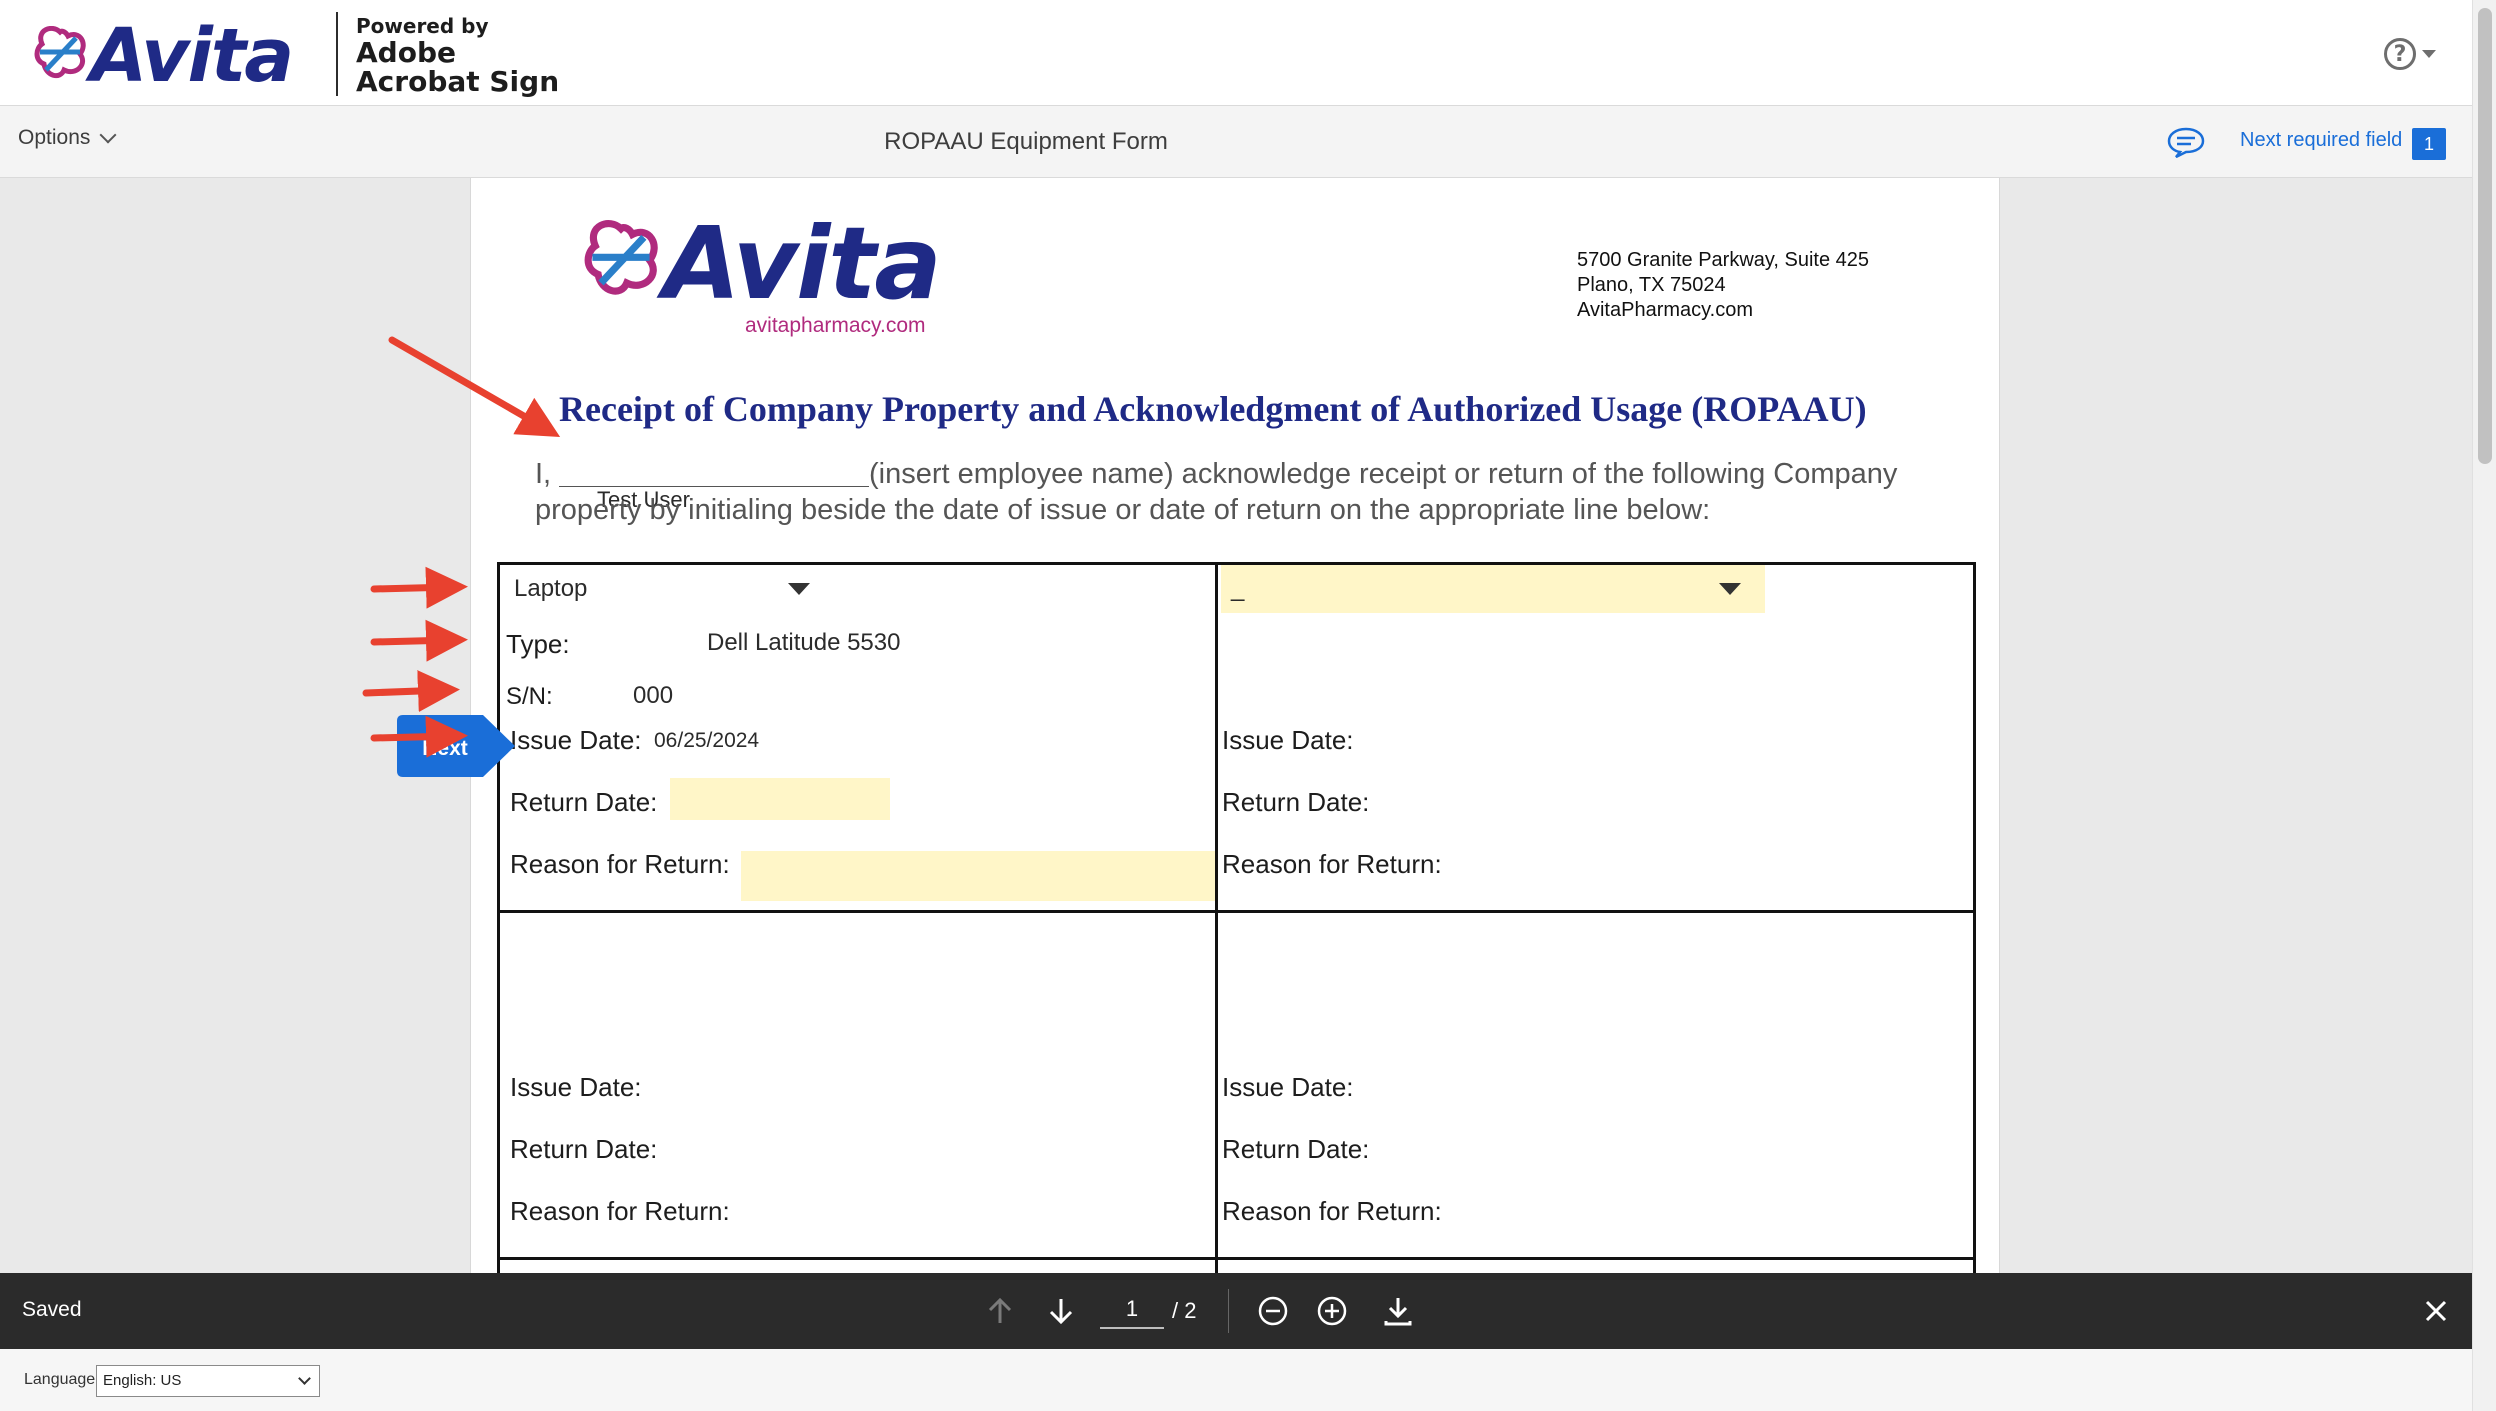 The width and height of the screenshot is (2496, 1411). I want to click on toolbar-separator, so click(1228, 1311).